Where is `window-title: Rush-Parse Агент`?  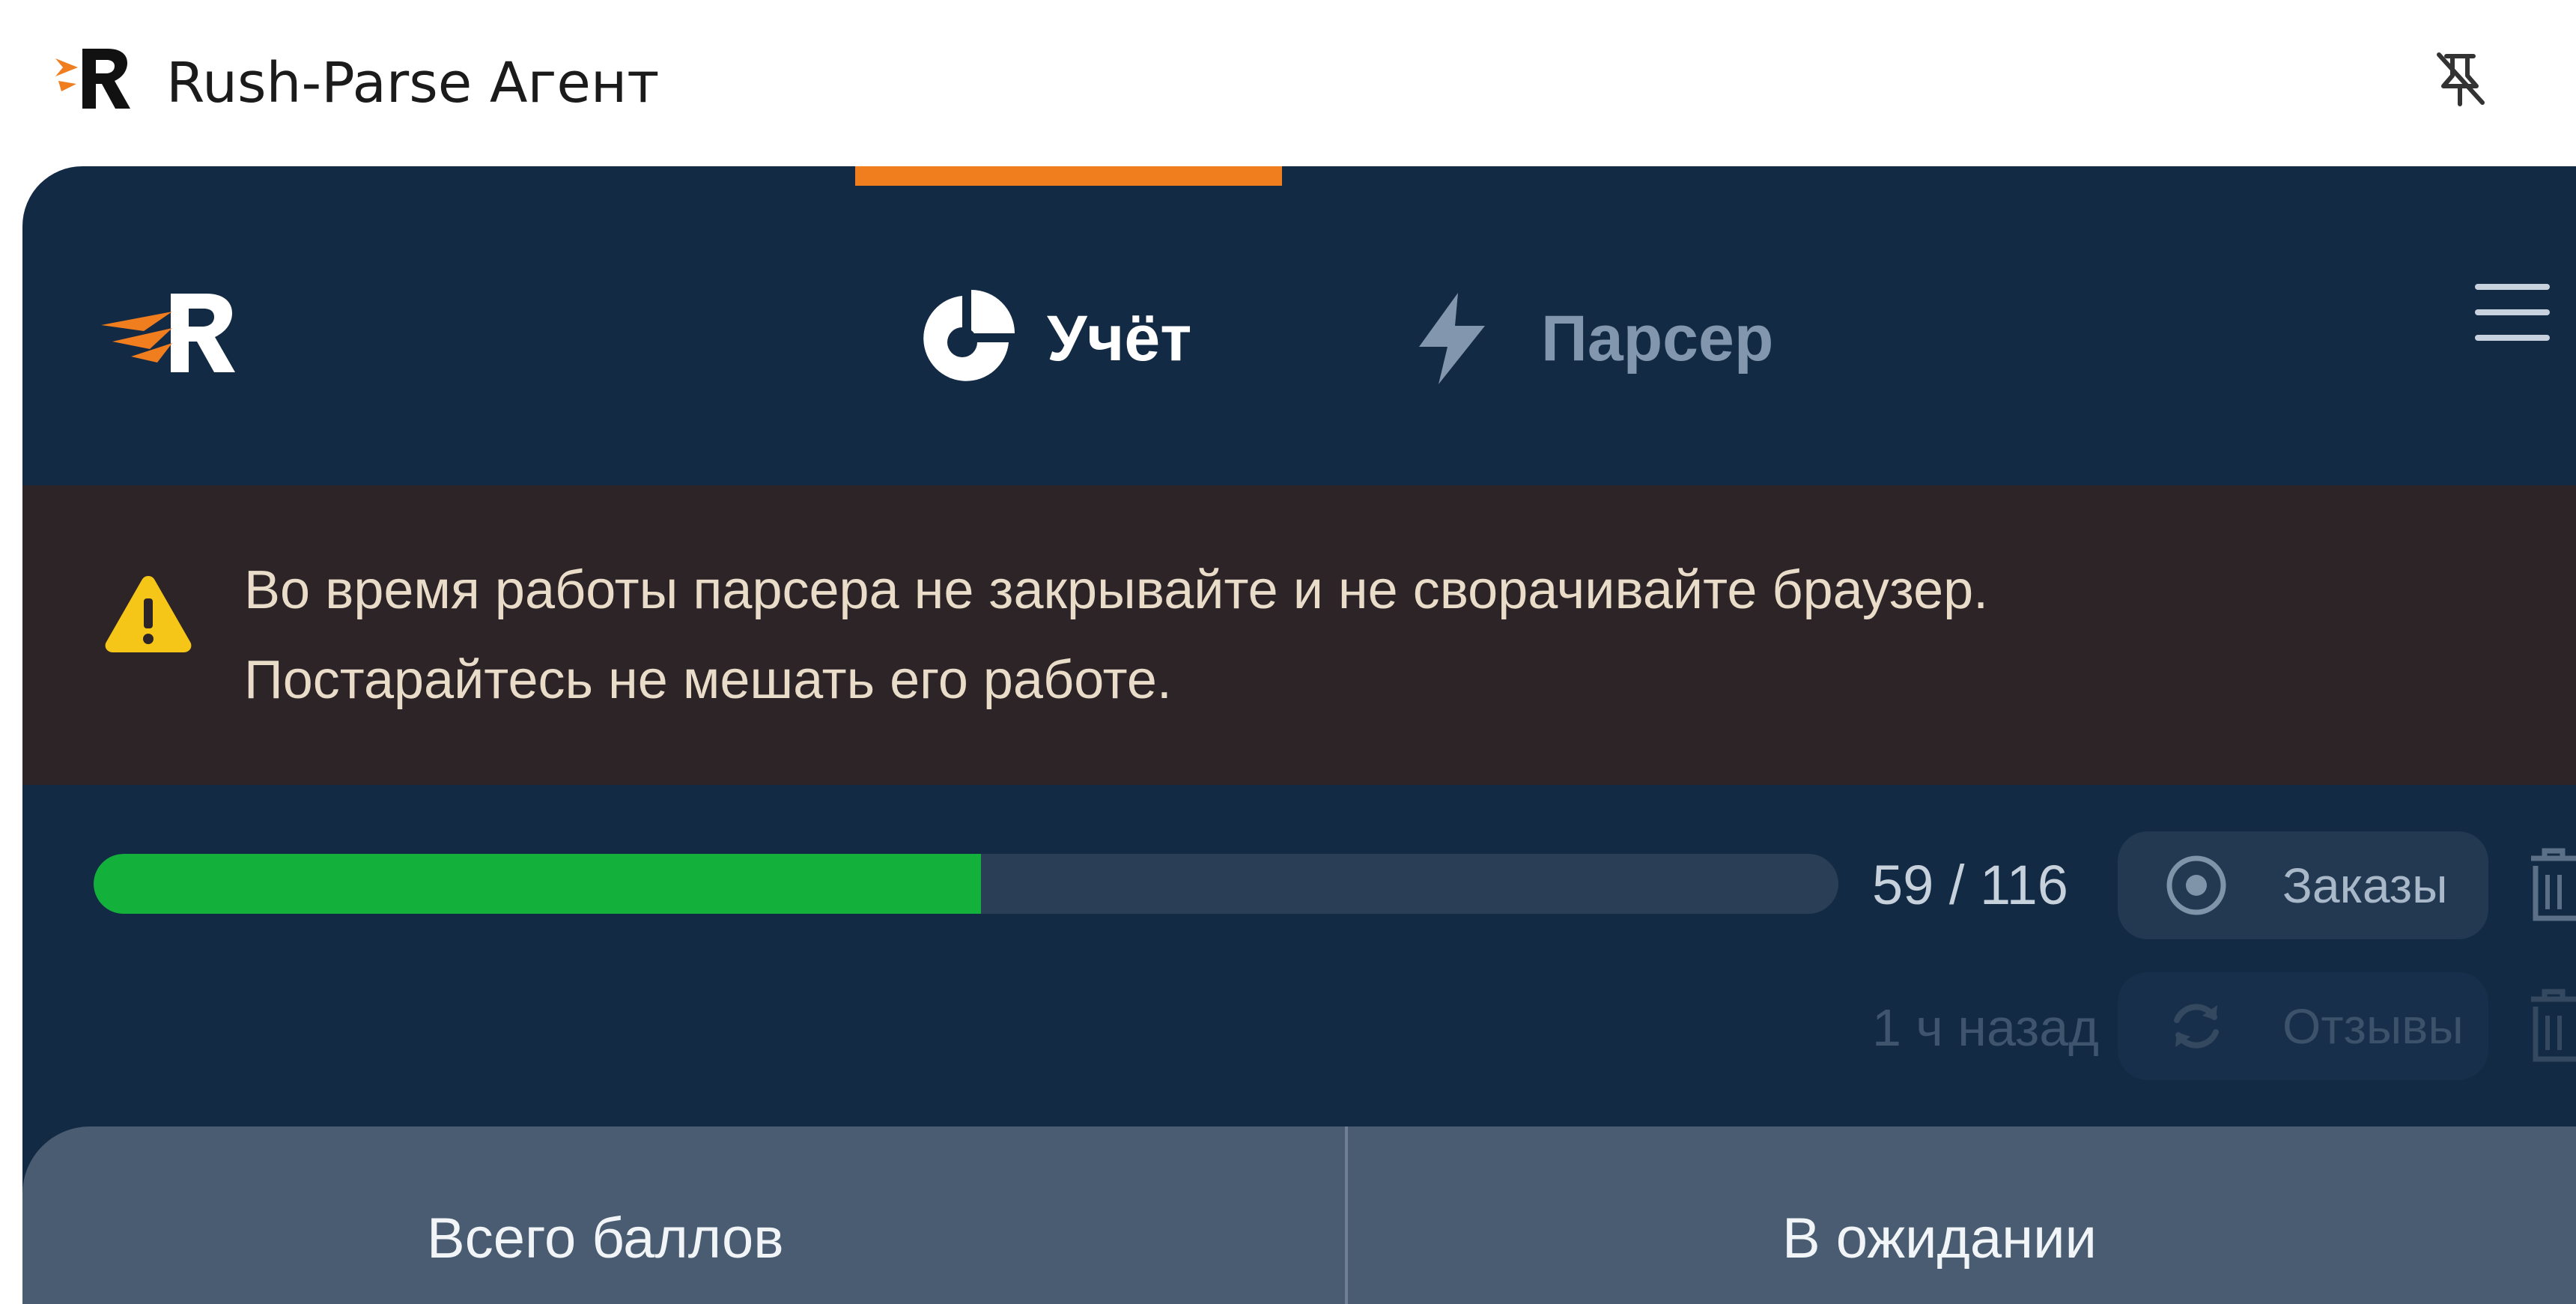
window-title: Rush-Parse Агент is located at coordinates (413, 83).